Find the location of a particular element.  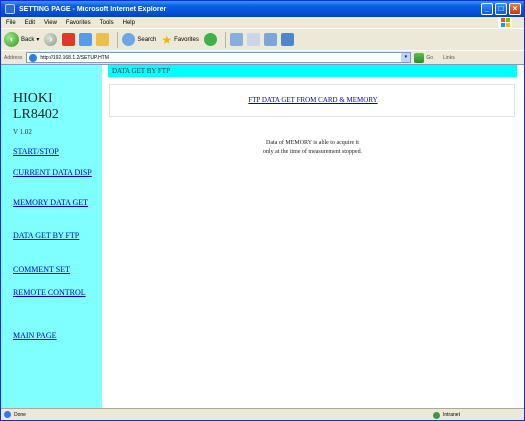

mail-icon is located at coordinates (253, 39).